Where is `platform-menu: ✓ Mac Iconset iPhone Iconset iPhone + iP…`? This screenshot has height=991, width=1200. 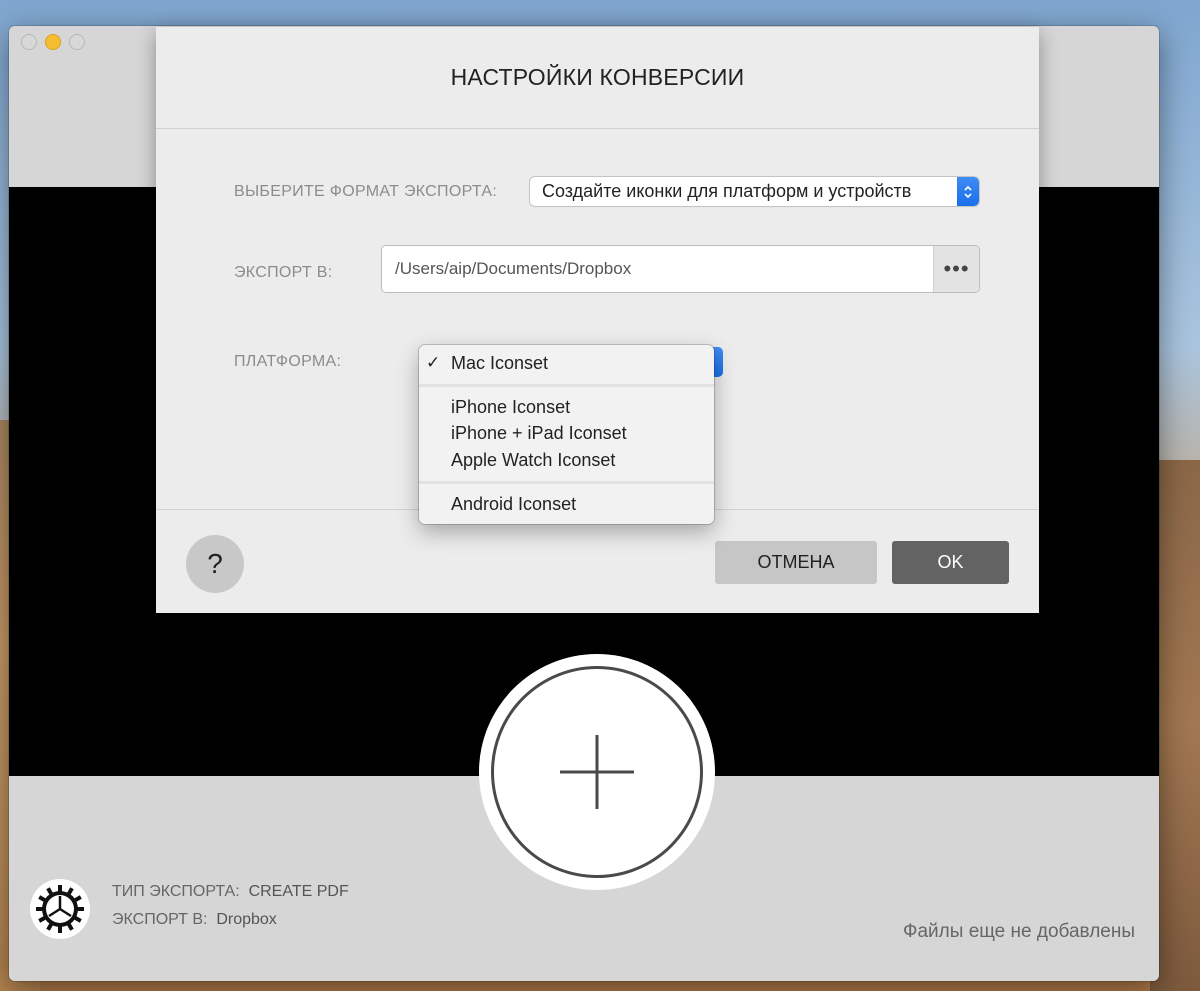 platform-menu: ✓ Mac Iconset iPhone Iconset iPhone + iP… is located at coordinates (566, 434).